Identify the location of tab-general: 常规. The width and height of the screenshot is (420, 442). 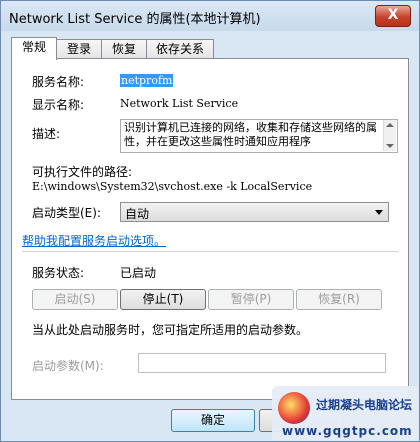
(34, 48).